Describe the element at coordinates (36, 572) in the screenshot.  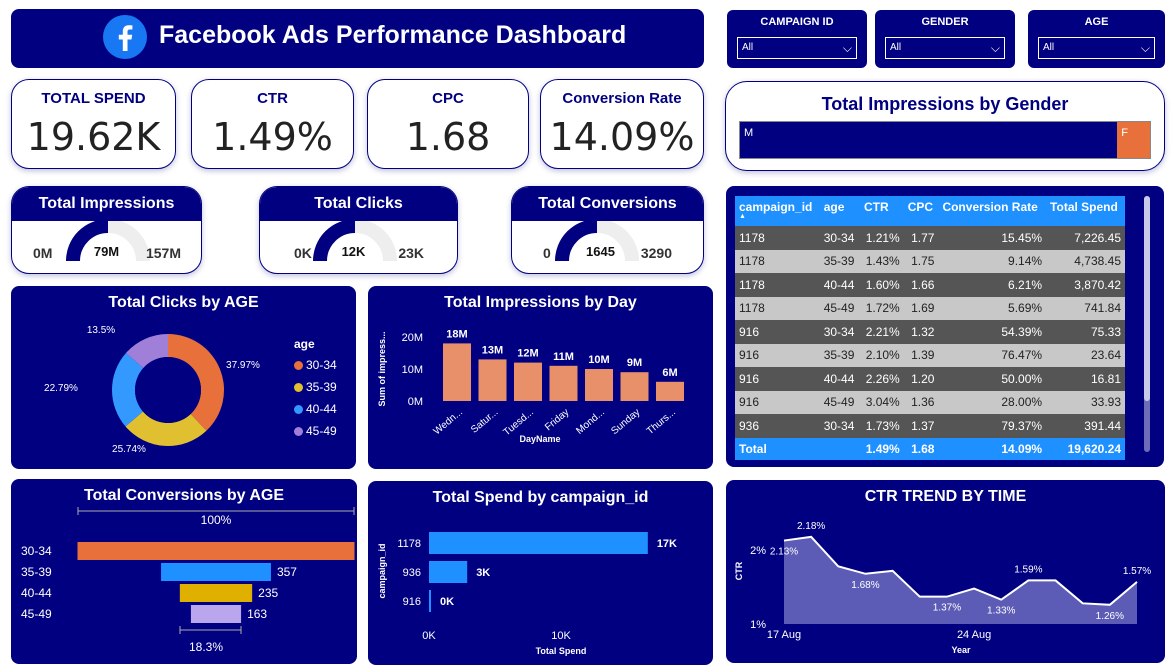
I see `funnel-category-label: 35-39` at that location.